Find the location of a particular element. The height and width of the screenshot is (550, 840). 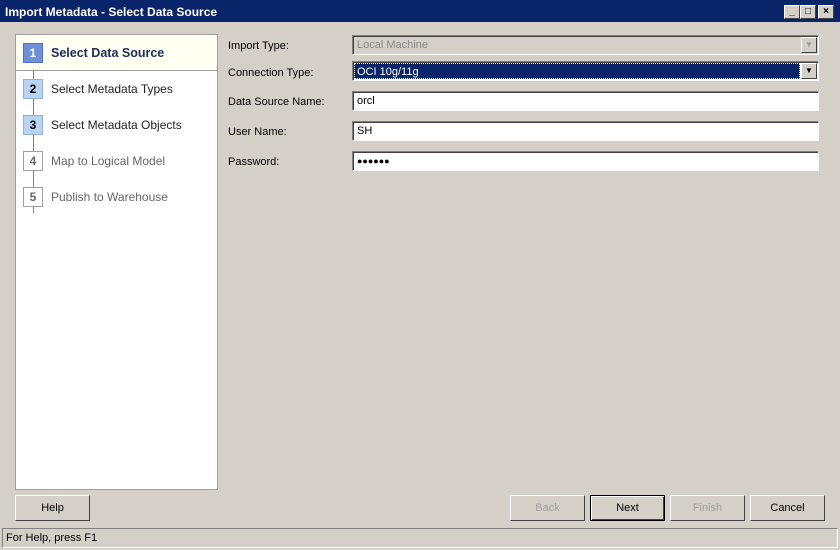

data-source-name-label: Data Source Name: is located at coordinates (276, 102).